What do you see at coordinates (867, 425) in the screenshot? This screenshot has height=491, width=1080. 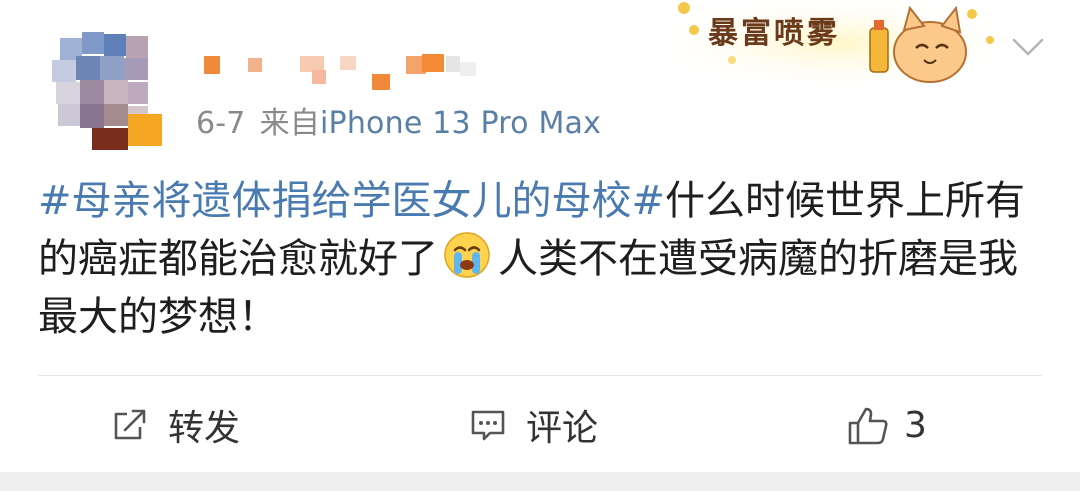 I see `thumbs-up-icon` at bounding box center [867, 425].